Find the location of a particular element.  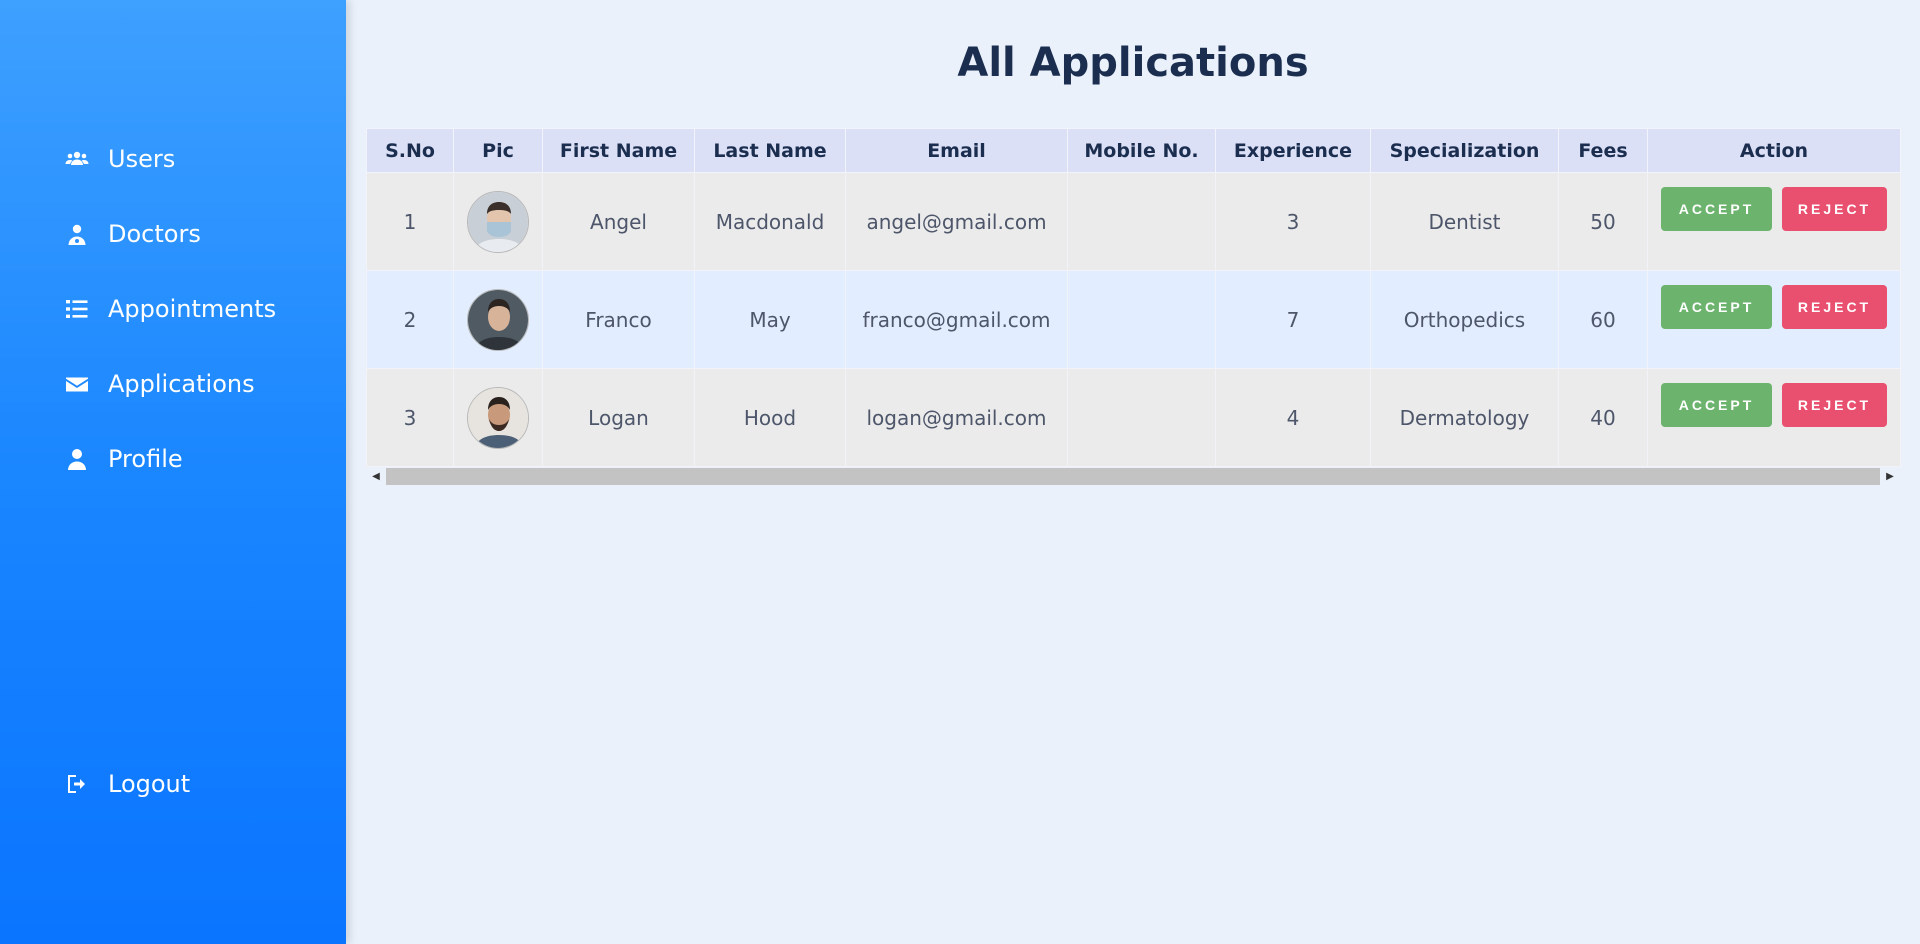

sidebar-item-doctors: Doctors is located at coordinates (132, 234).